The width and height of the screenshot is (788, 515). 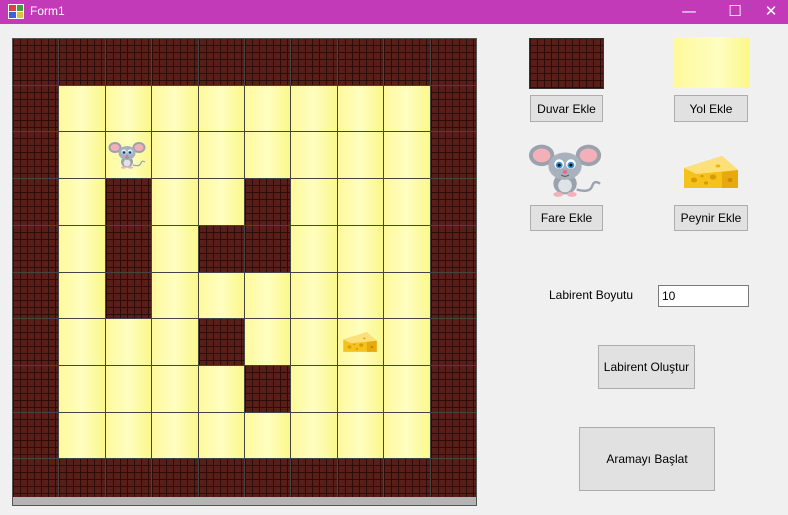 I want to click on add-cheese-button: Peynir Ekle, so click(x=711, y=218).